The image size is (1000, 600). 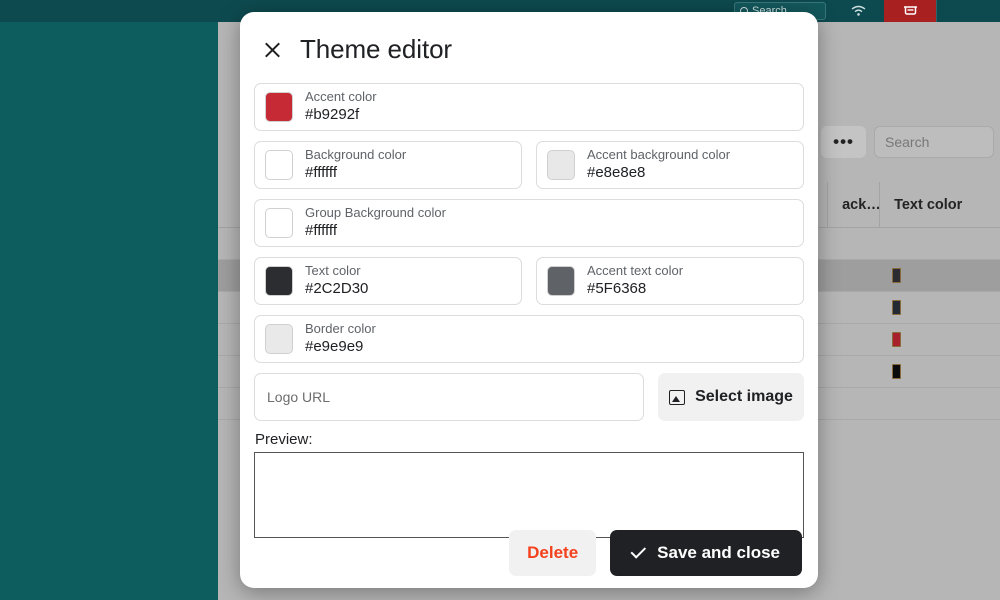 I want to click on field-row-group-background: Group Background color #ffffff, so click(x=529, y=223).